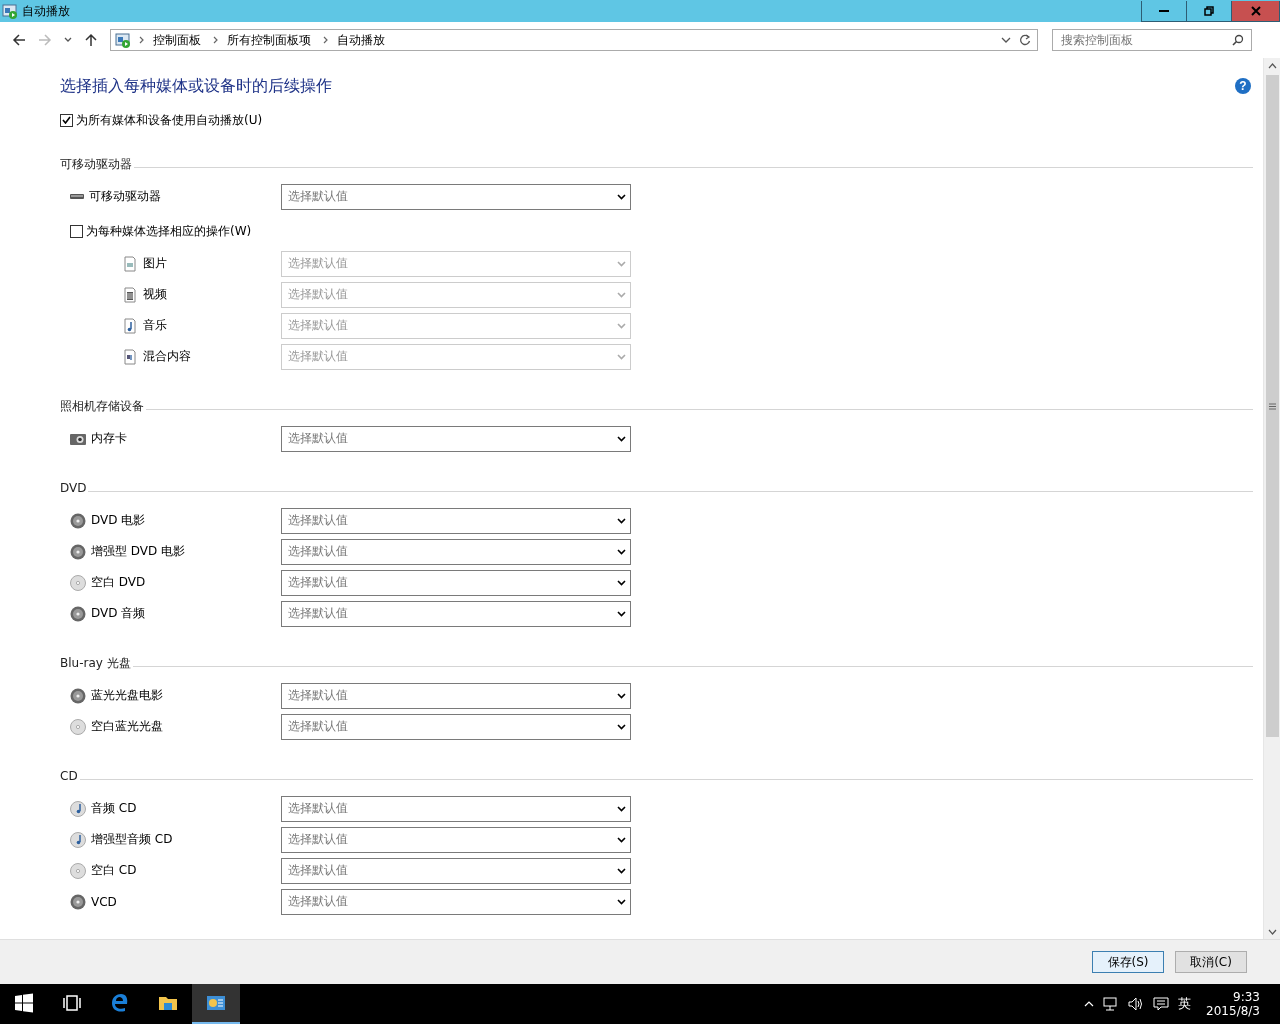 The image size is (1280, 1024). Describe the element at coordinates (1128, 962) in the screenshot. I see `save-button: 保存(S)` at that location.